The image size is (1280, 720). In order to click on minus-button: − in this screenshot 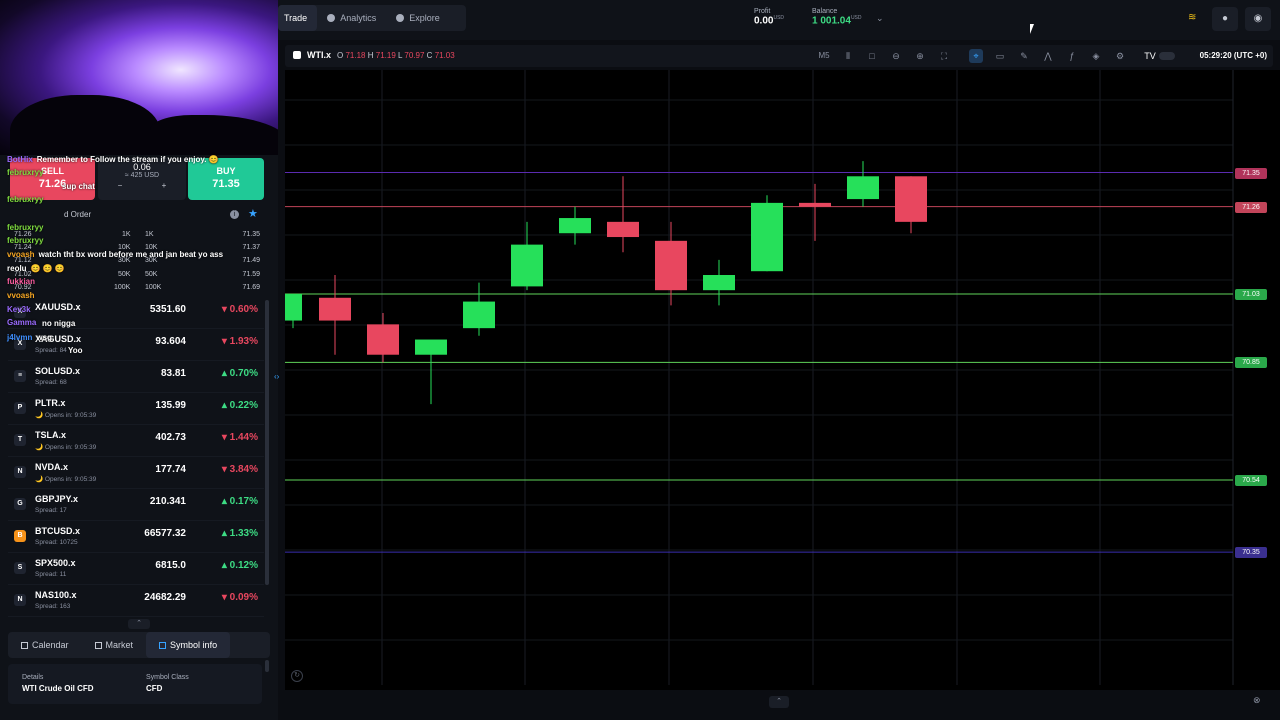, I will do `click(120, 185)`.